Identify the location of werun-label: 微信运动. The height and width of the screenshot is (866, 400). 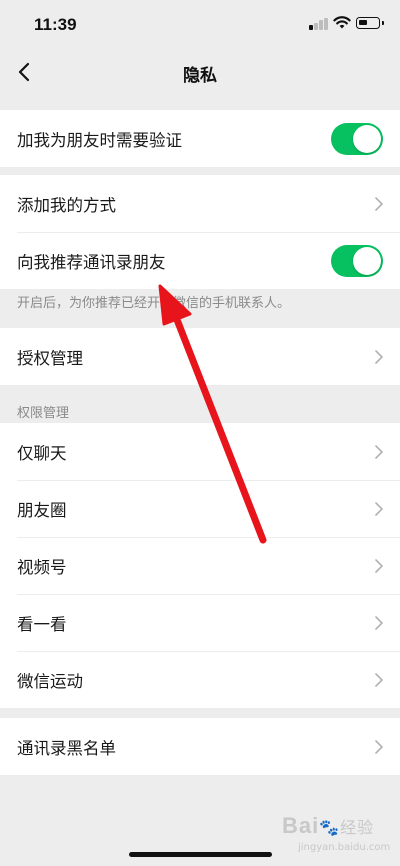
(50, 681).